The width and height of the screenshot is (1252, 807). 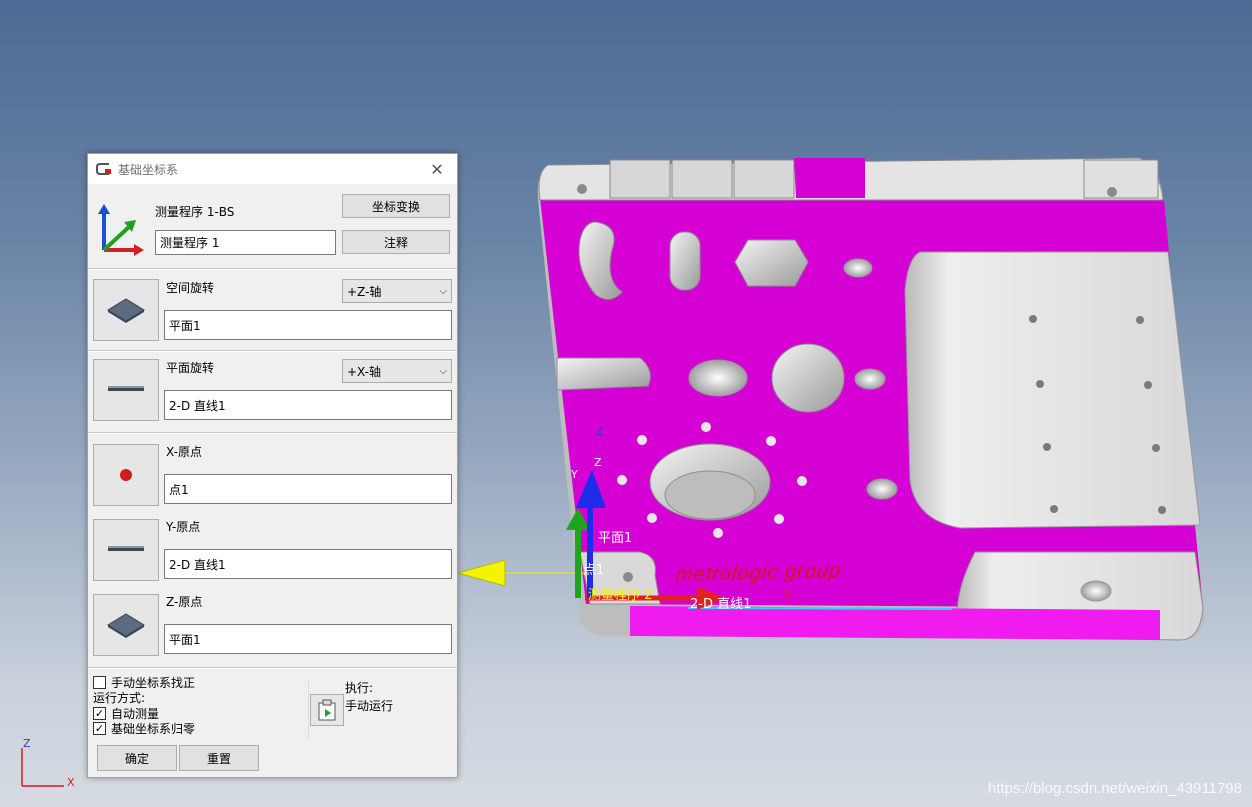 What do you see at coordinates (121, 230) in the screenshot?
I see `coordinate-system-icon` at bounding box center [121, 230].